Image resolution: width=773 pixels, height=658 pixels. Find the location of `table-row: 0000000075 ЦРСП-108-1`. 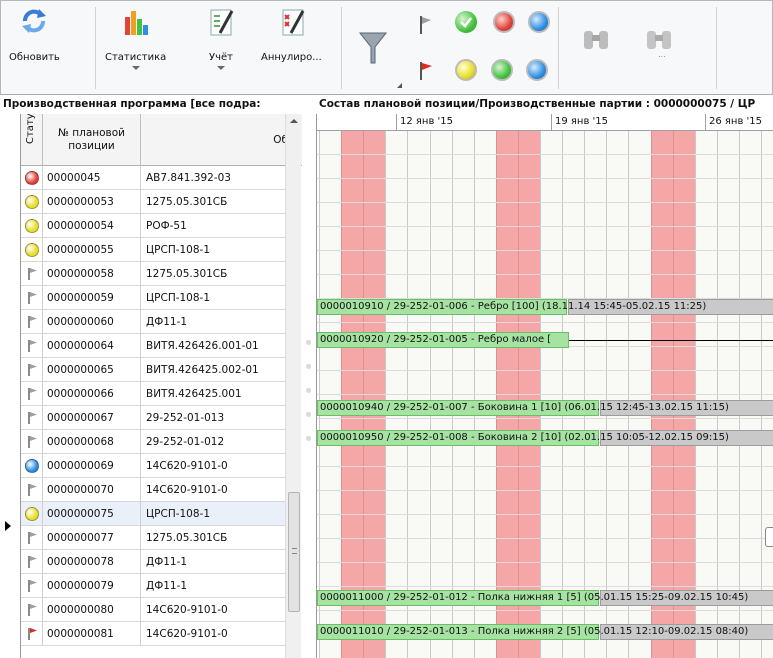

table-row: 0000000075 ЦРСП-108-1 is located at coordinates (156, 514).